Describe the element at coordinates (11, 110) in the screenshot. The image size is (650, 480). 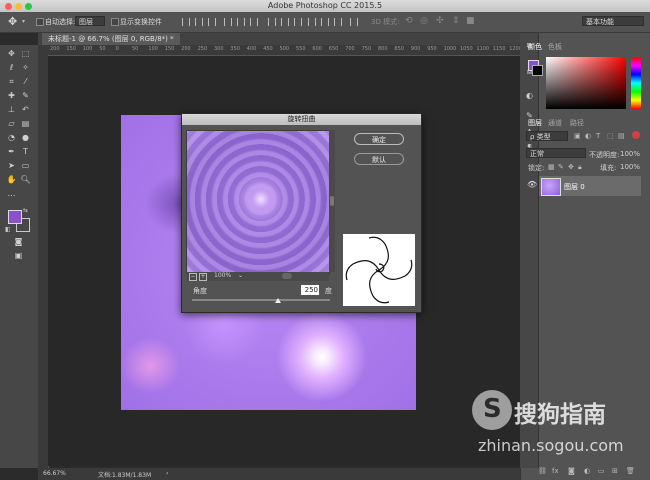
I see `clone-stamp-tool-icon: ⊥` at that location.